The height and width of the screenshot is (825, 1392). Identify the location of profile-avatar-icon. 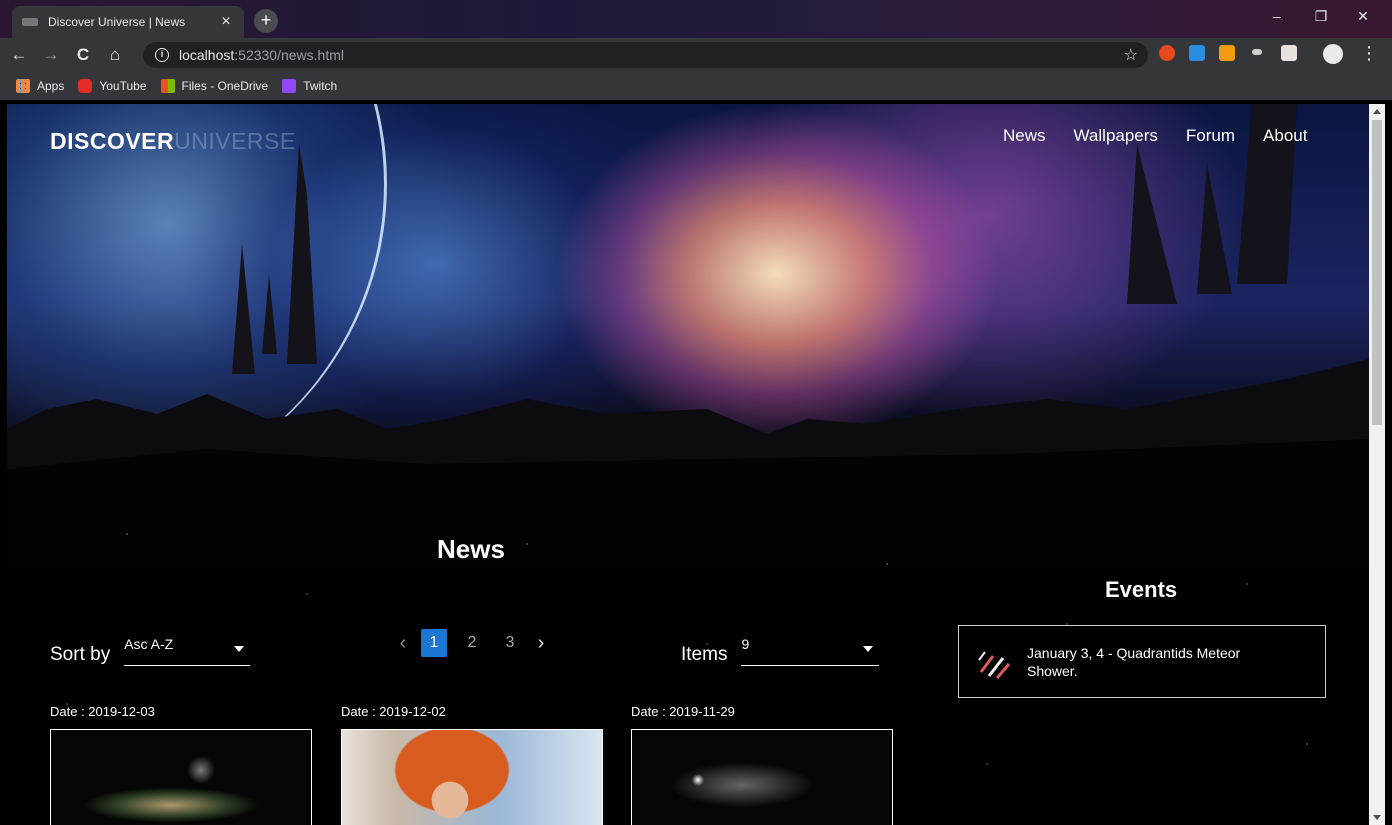
(1333, 54).